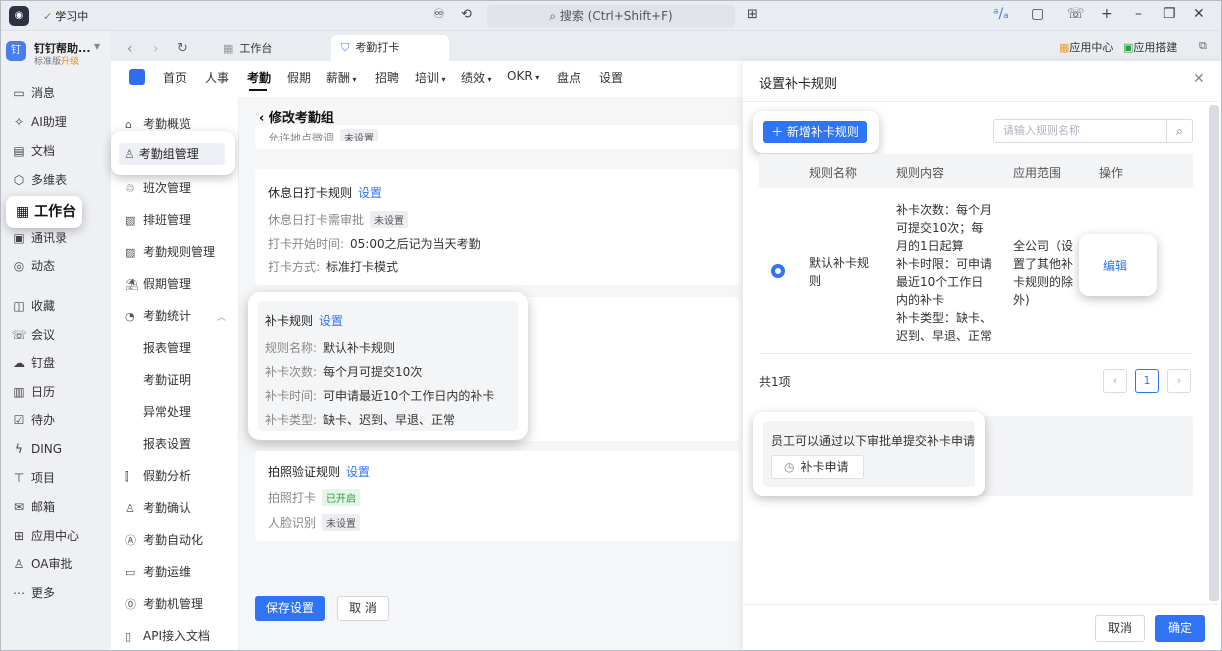  Describe the element at coordinates (331, 321) in the screenshot. I see `makeup-set-link: 设置` at that location.